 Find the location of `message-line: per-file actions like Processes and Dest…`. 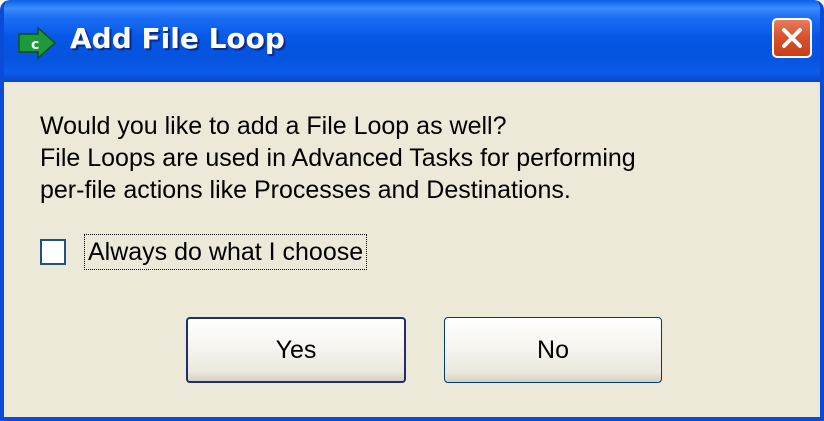

message-line: per-file actions like Processes and Dest… is located at coordinates (305, 190).